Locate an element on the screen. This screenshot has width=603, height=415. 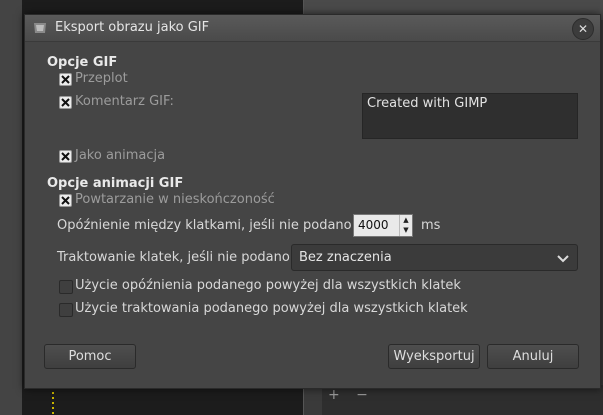
comment-checkbox is located at coordinates (65, 102).